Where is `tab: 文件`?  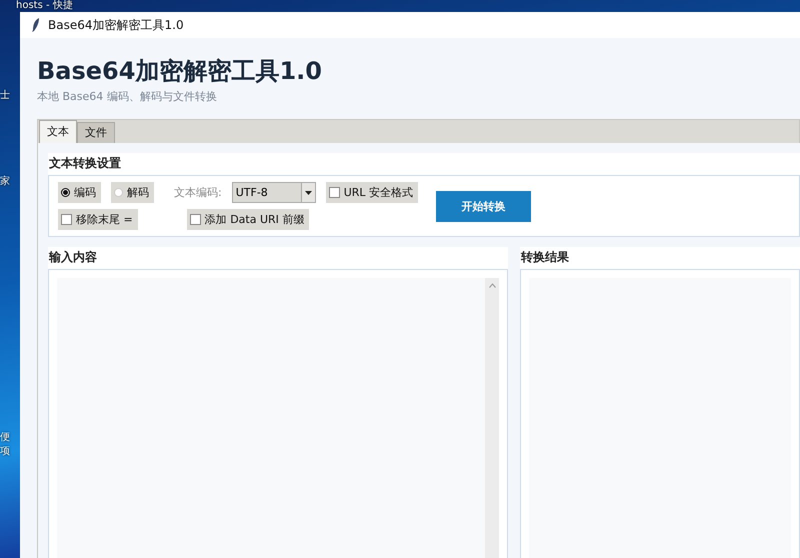
tab: 文件 is located at coordinates (96, 132).